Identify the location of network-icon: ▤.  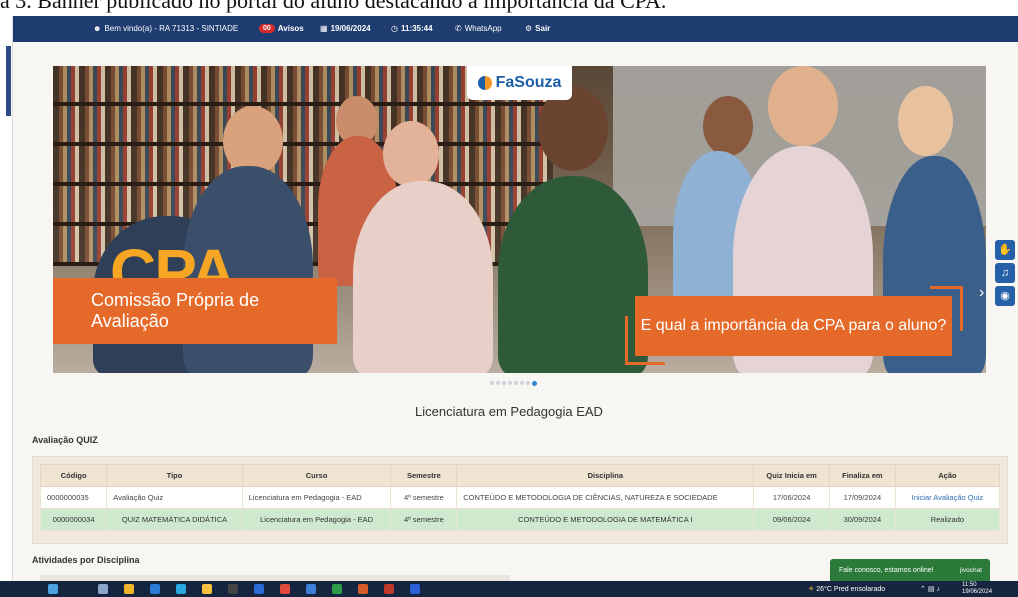
(931, 589).